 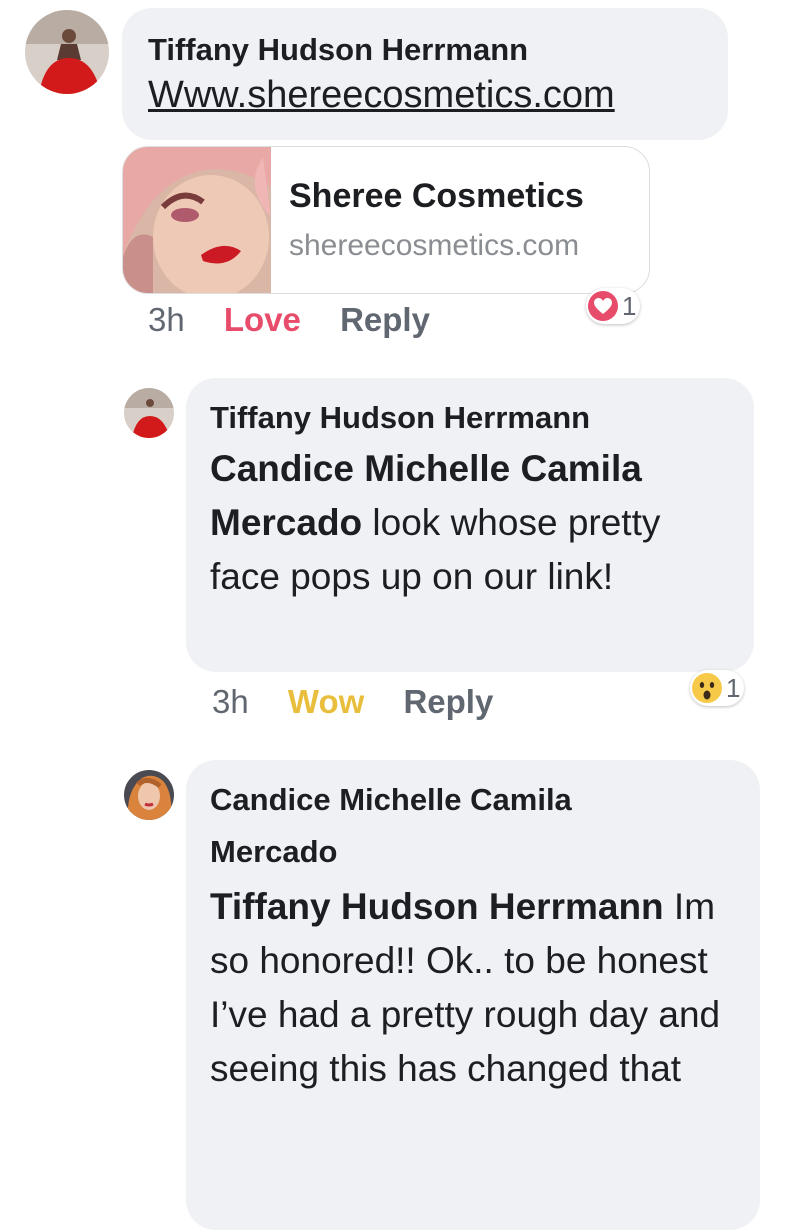 What do you see at coordinates (436, 196) in the screenshot?
I see `link-preview-title: Sheree Cosmetics` at bounding box center [436, 196].